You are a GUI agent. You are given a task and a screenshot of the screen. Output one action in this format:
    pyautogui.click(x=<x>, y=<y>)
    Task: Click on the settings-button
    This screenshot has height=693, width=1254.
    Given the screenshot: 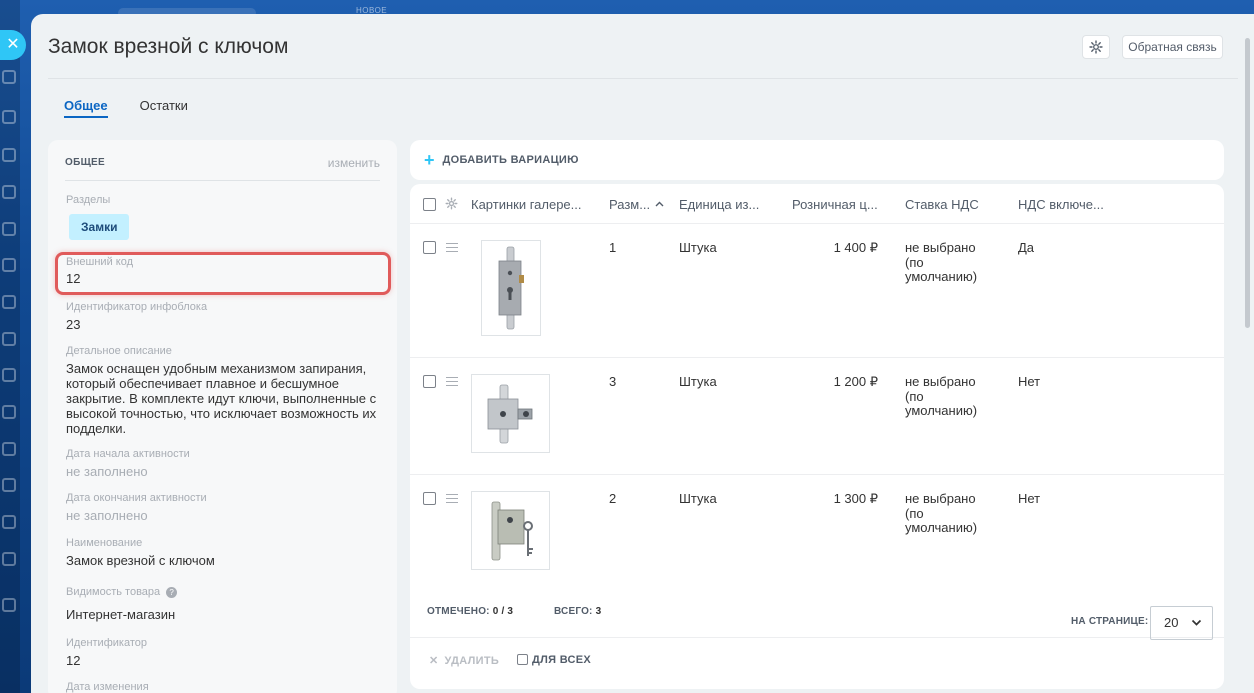 What is the action you would take?
    pyautogui.click(x=1096, y=47)
    